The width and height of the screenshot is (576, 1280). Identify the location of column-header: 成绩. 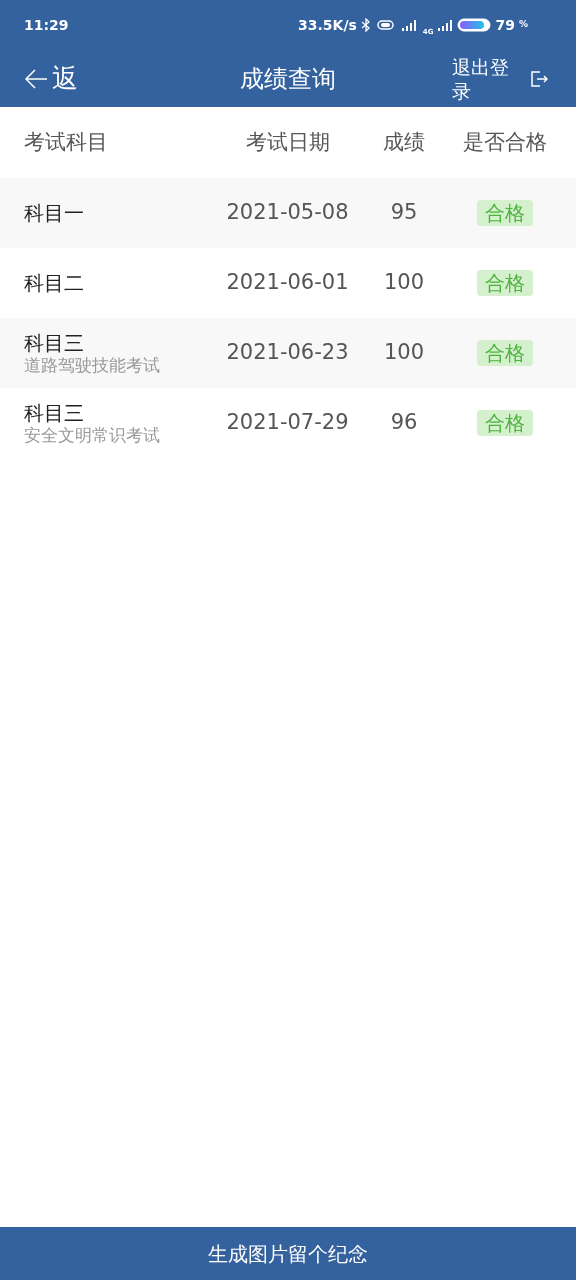
(404, 141).